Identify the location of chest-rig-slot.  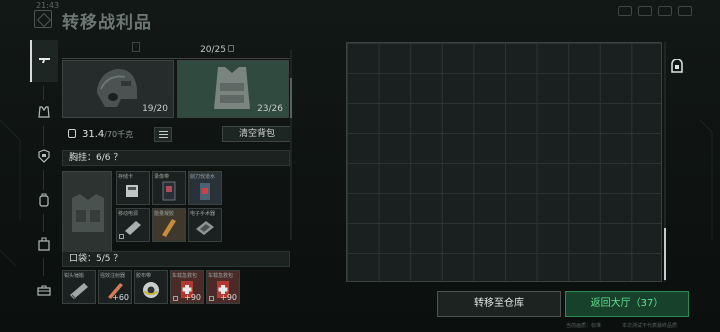
(87, 215).